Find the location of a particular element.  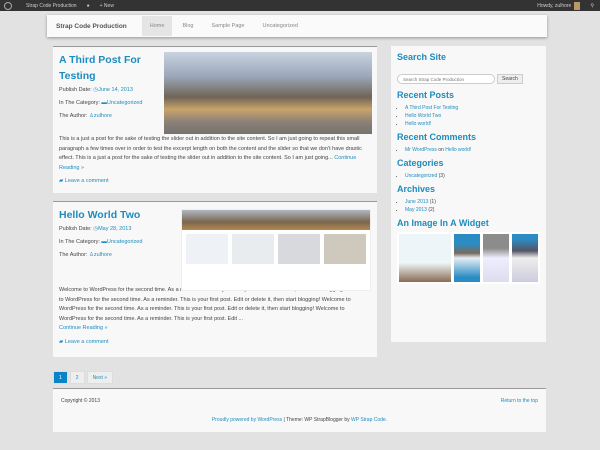

image-widget-title: An Image In A Widget is located at coordinates (443, 223).